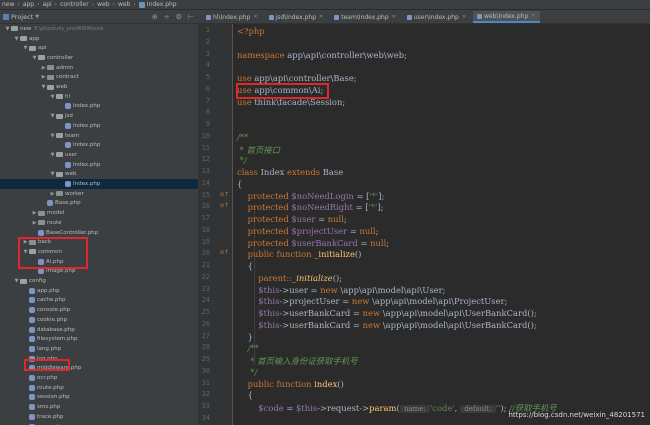  Describe the element at coordinates (99, 194) in the screenshot. I see `tree-folder: ▶ worker` at that location.